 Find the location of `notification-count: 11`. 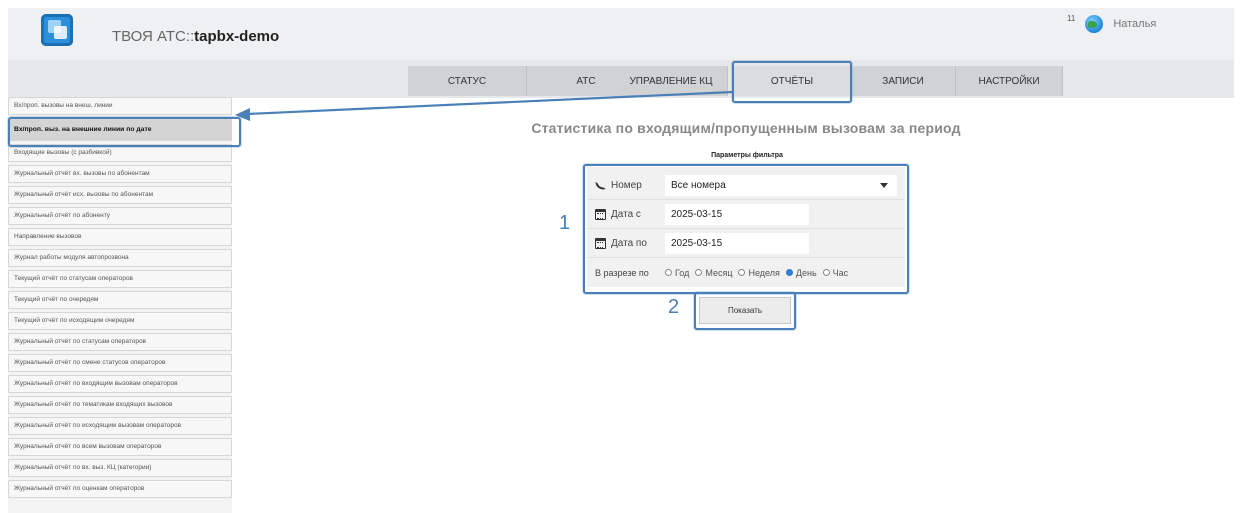

notification-count: 11 is located at coordinates (1071, 18).